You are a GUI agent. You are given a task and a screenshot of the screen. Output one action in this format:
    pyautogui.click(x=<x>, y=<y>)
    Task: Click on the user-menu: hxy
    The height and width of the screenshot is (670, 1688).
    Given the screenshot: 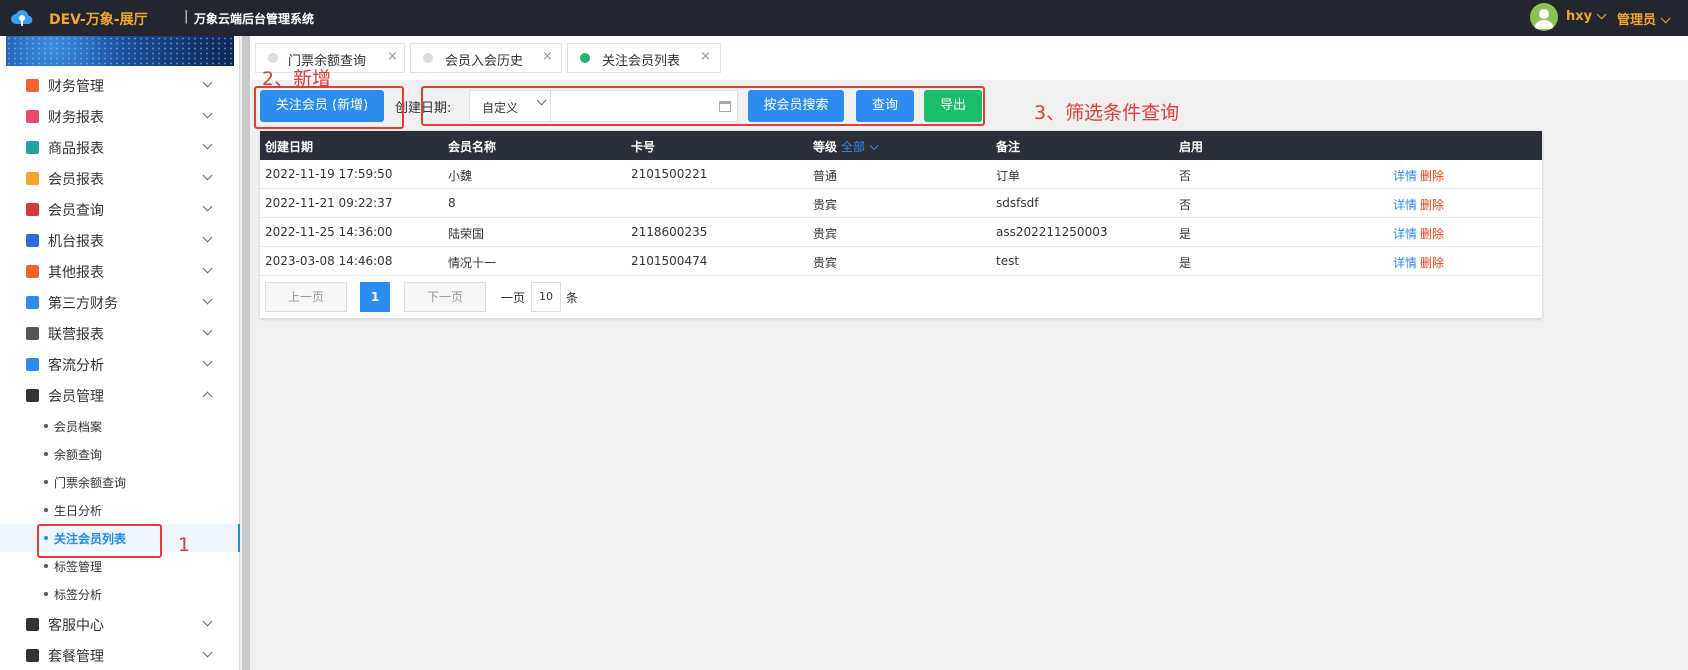 What is the action you would take?
    pyautogui.click(x=1586, y=16)
    